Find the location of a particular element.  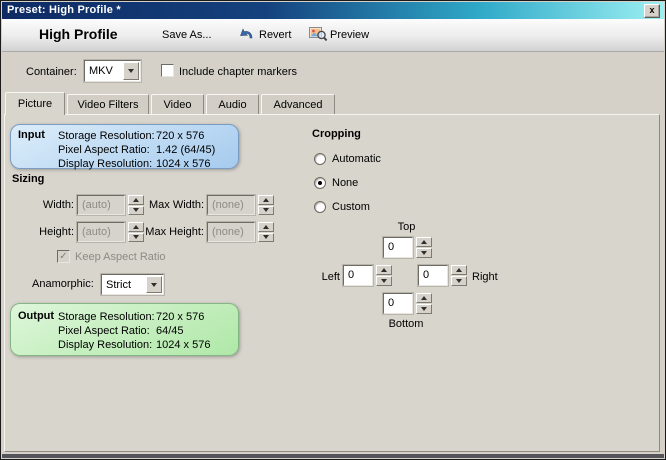

cropping-none-radio is located at coordinates (320, 183).